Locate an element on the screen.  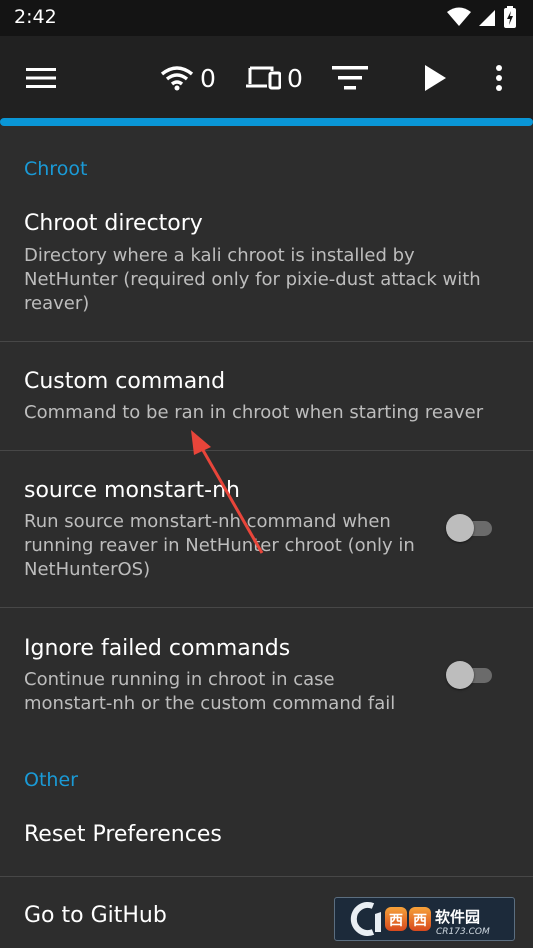
svg-text: 软件园 is located at coordinates (457, 917).